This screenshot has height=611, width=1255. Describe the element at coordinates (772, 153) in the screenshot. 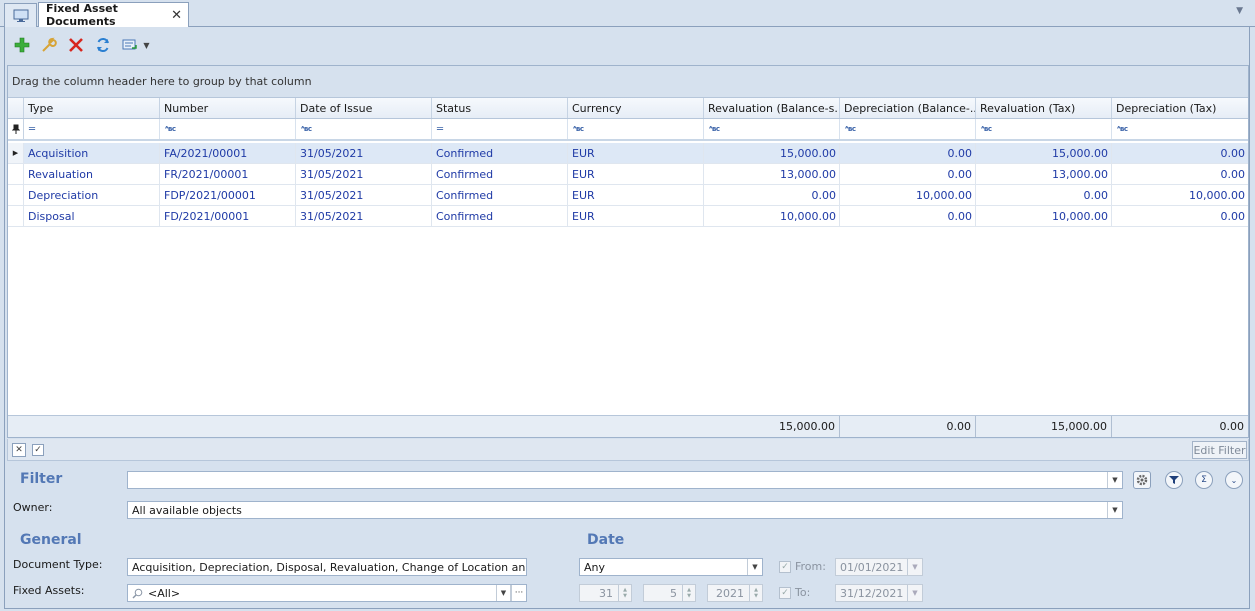

I see `cell-revaluation-bs: 15,000.00` at that location.